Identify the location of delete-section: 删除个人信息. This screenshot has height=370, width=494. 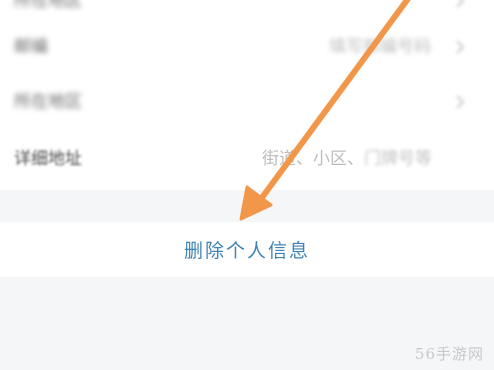
(247, 249).